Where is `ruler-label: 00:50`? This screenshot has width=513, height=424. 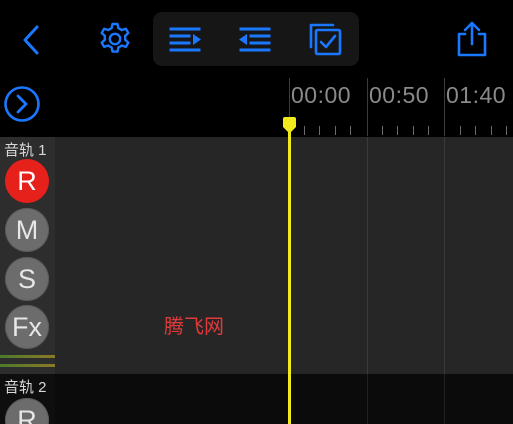 ruler-label: 00:50 is located at coordinates (399, 95).